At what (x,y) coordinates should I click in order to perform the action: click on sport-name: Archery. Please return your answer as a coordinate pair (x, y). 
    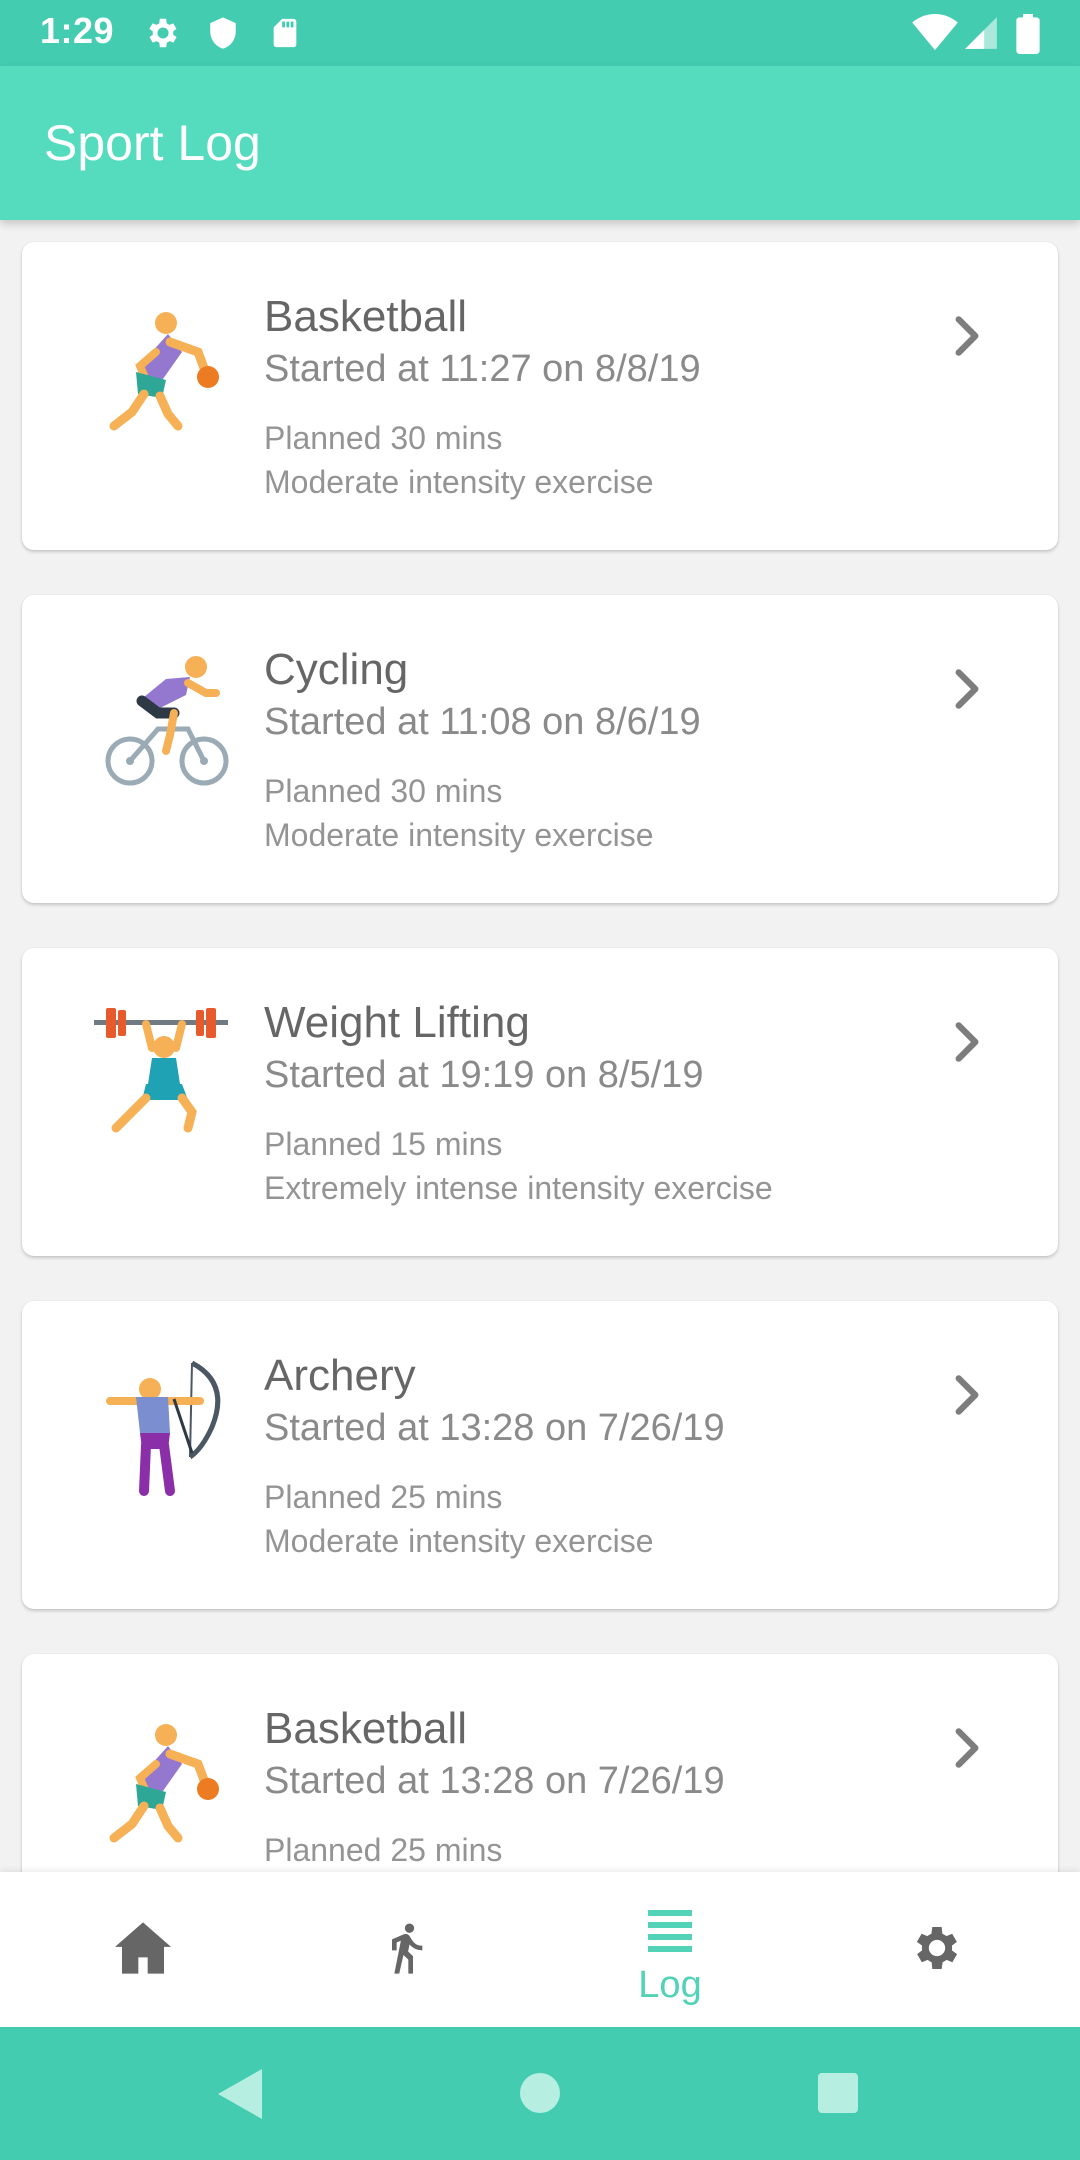
    Looking at the image, I should click on (340, 1375).